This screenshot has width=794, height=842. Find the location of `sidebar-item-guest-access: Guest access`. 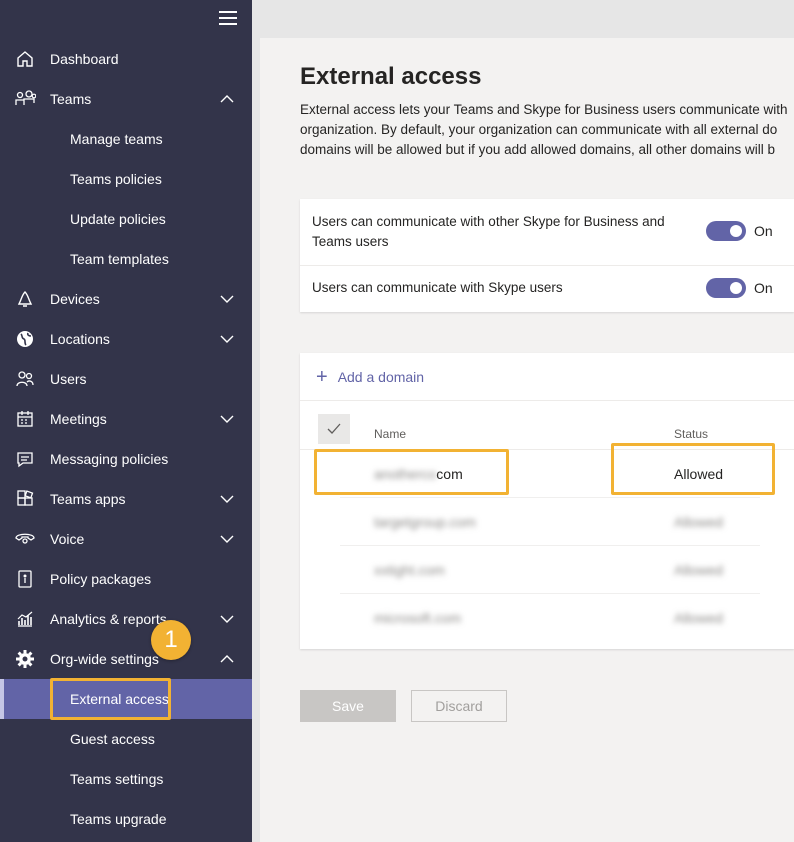

sidebar-item-guest-access: Guest access is located at coordinates (126, 739).